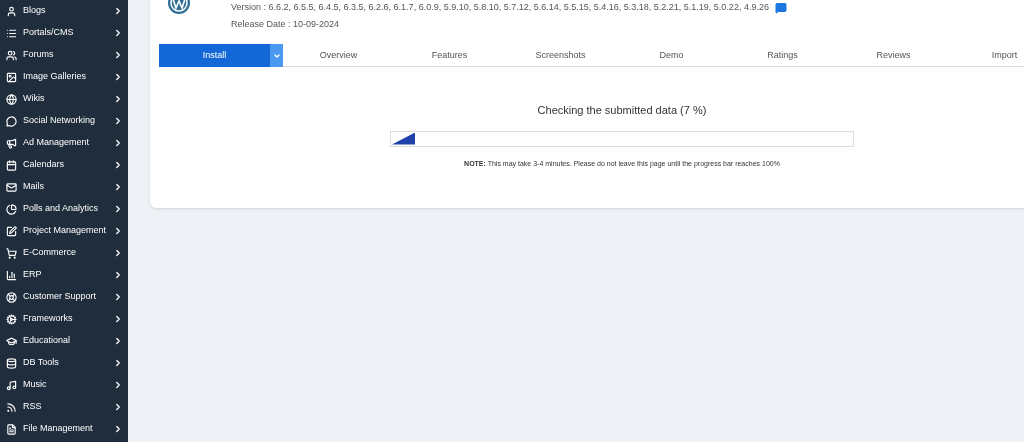 This screenshot has height=442, width=1024. Describe the element at coordinates (11, 429) in the screenshot. I see `file-icon` at that location.